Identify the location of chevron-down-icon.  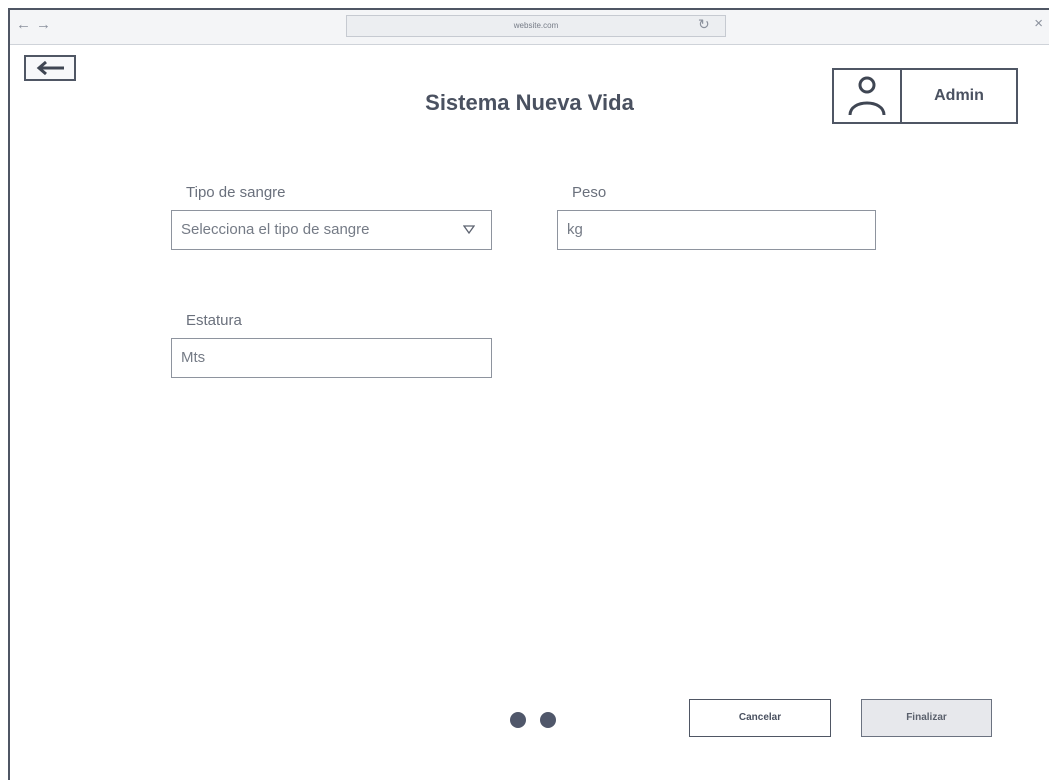
(469, 229).